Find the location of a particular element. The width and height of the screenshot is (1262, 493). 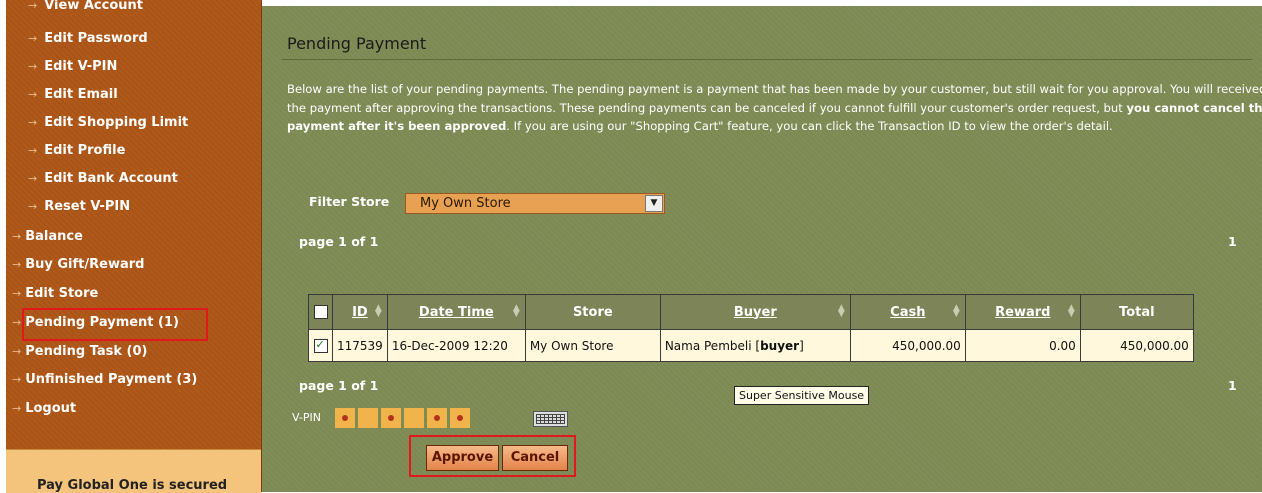

filter-store-select: My Own Store ▼ is located at coordinates (535, 203).